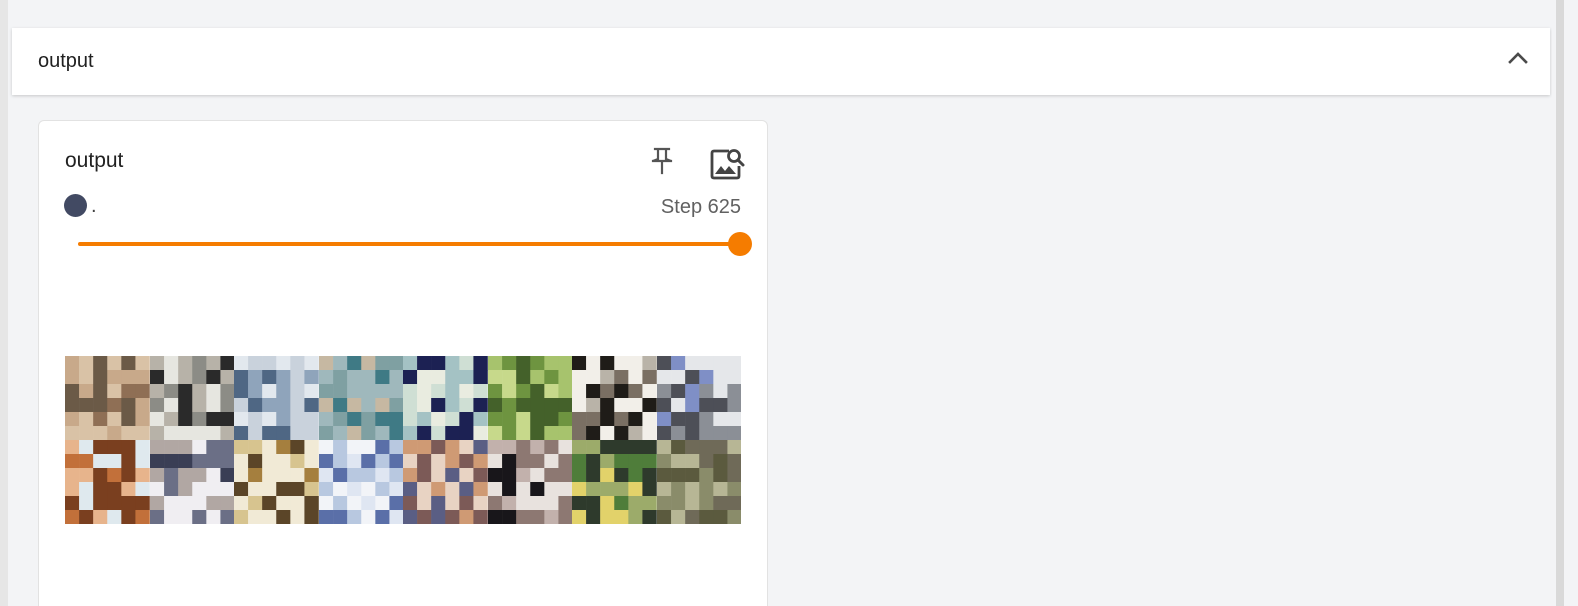 This screenshot has width=1578, height=606. I want to click on step-slider, so click(415, 244).